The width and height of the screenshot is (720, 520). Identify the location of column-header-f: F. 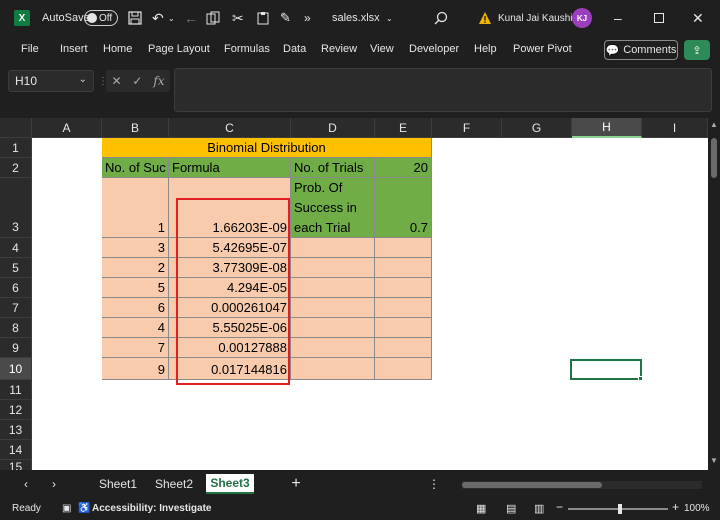
(467, 128).